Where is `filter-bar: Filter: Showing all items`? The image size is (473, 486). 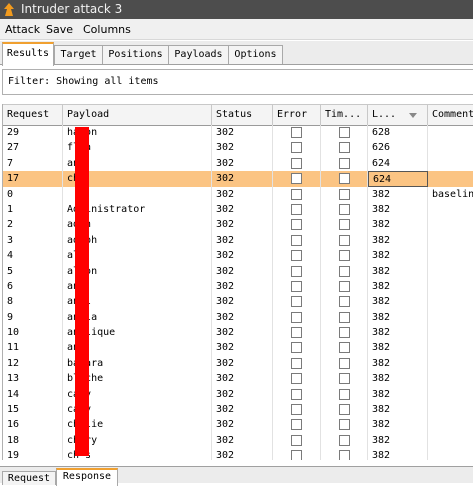 filter-bar: Filter: Showing all items is located at coordinates (237, 82).